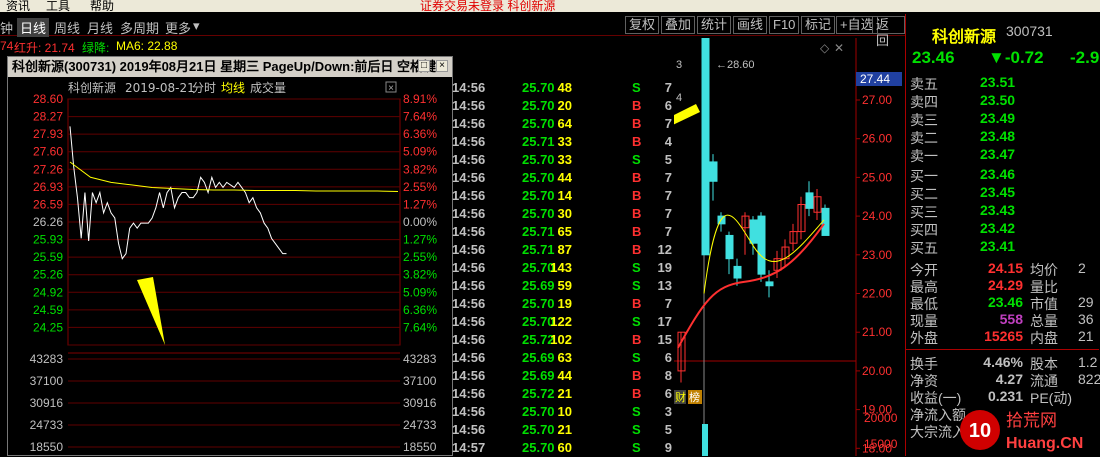 The height and width of the screenshot is (457, 1100). I want to click on tick-count: 9, so click(668, 447).